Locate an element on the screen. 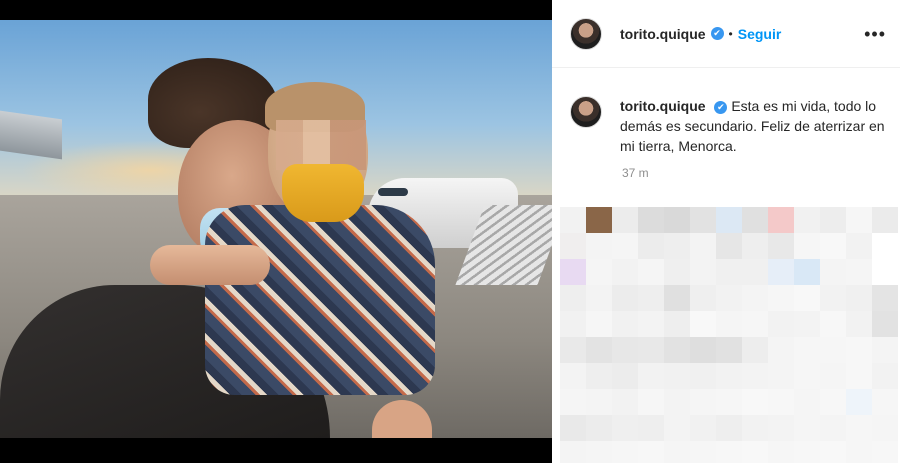 The width and height of the screenshot is (900, 463). jet-bridge is located at coordinates (31, 135).